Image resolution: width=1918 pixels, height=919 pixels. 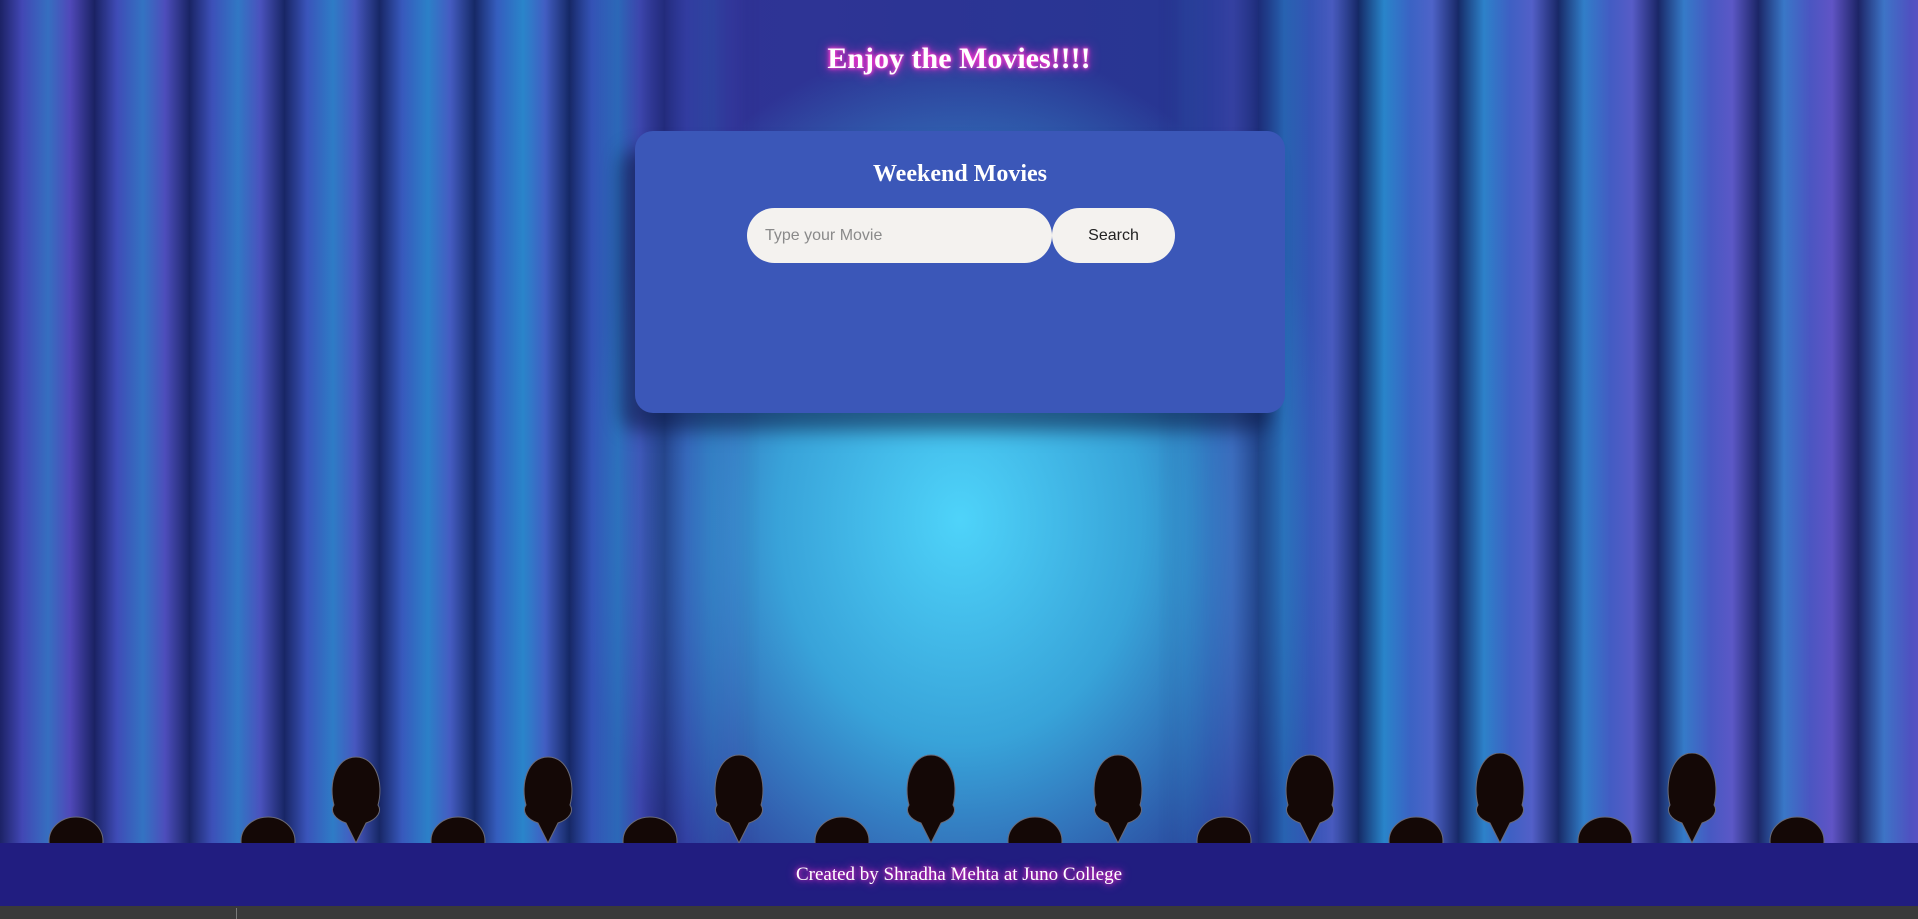 I want to click on footer-credit: Created by Shradha Mehta at Juno College, so click(x=959, y=874).